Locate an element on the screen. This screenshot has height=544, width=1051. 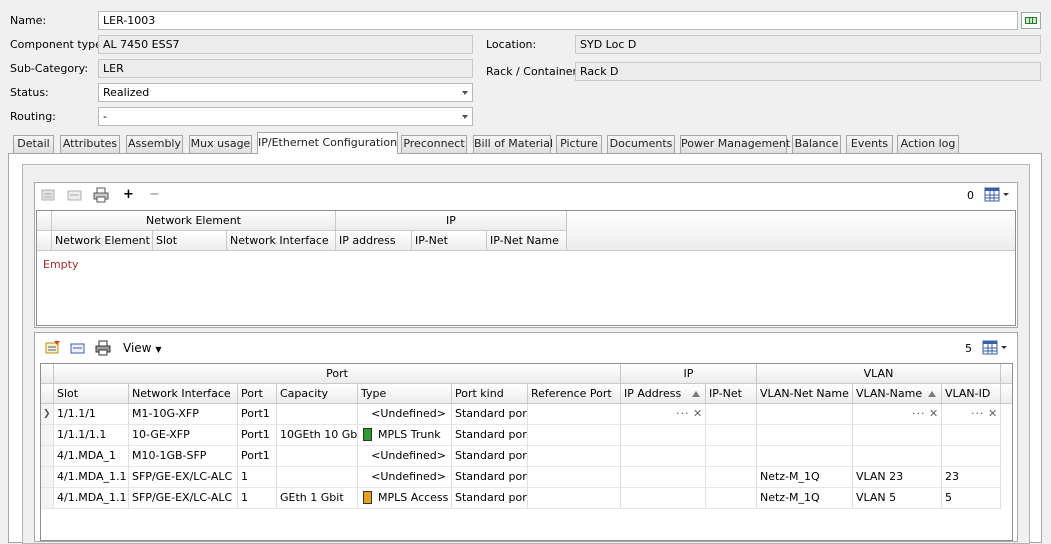
status-select: Realized is located at coordinates (285, 92).